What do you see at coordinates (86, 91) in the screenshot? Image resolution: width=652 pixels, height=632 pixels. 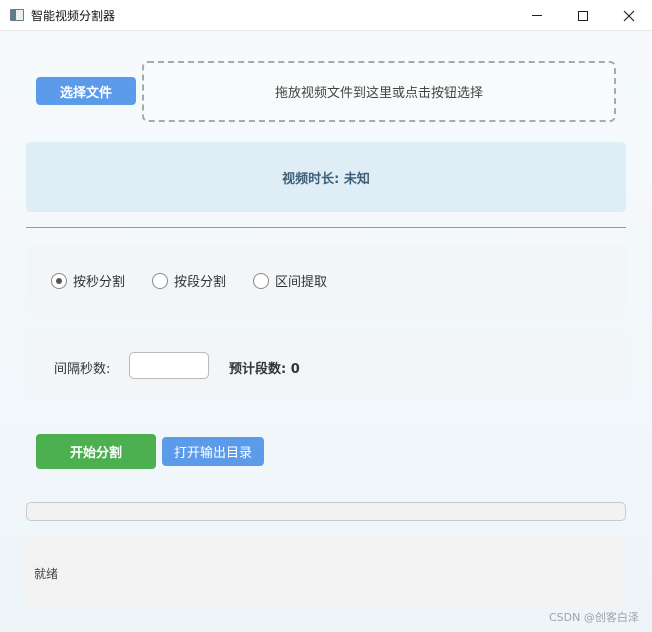 I see `select-file-button: 选择文件` at bounding box center [86, 91].